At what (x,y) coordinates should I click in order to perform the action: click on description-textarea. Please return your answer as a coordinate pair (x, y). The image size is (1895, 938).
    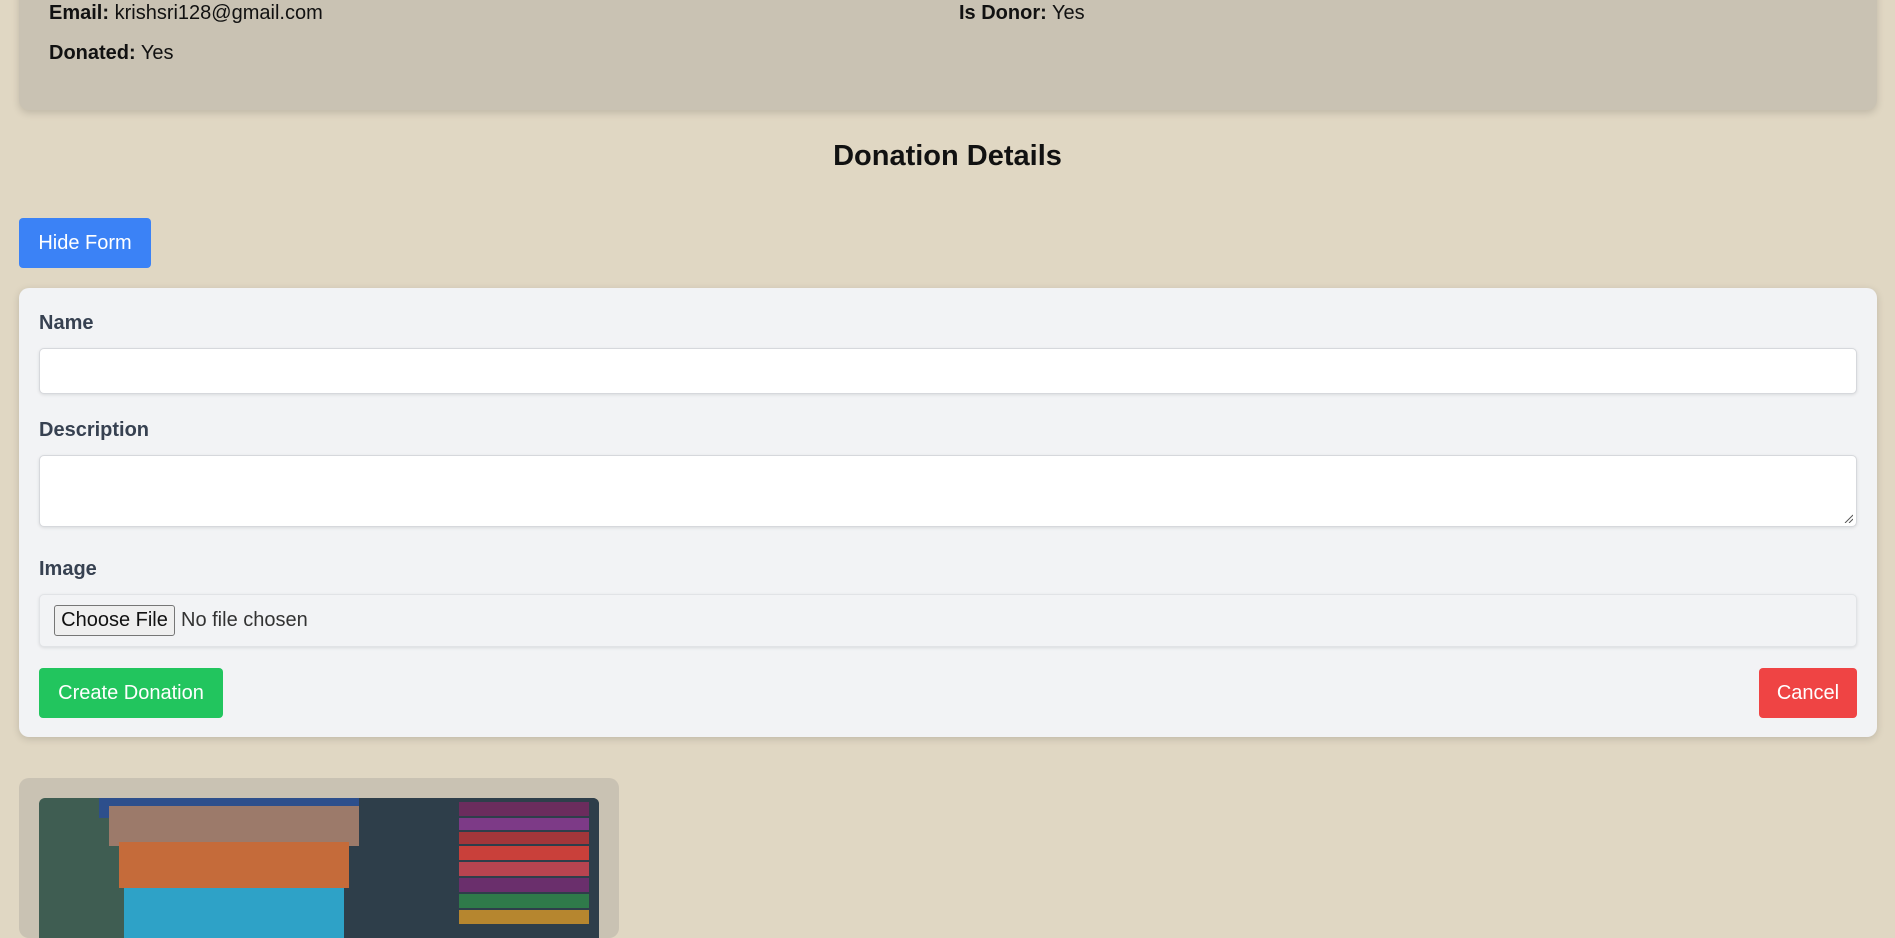
    Looking at the image, I should click on (948, 491).